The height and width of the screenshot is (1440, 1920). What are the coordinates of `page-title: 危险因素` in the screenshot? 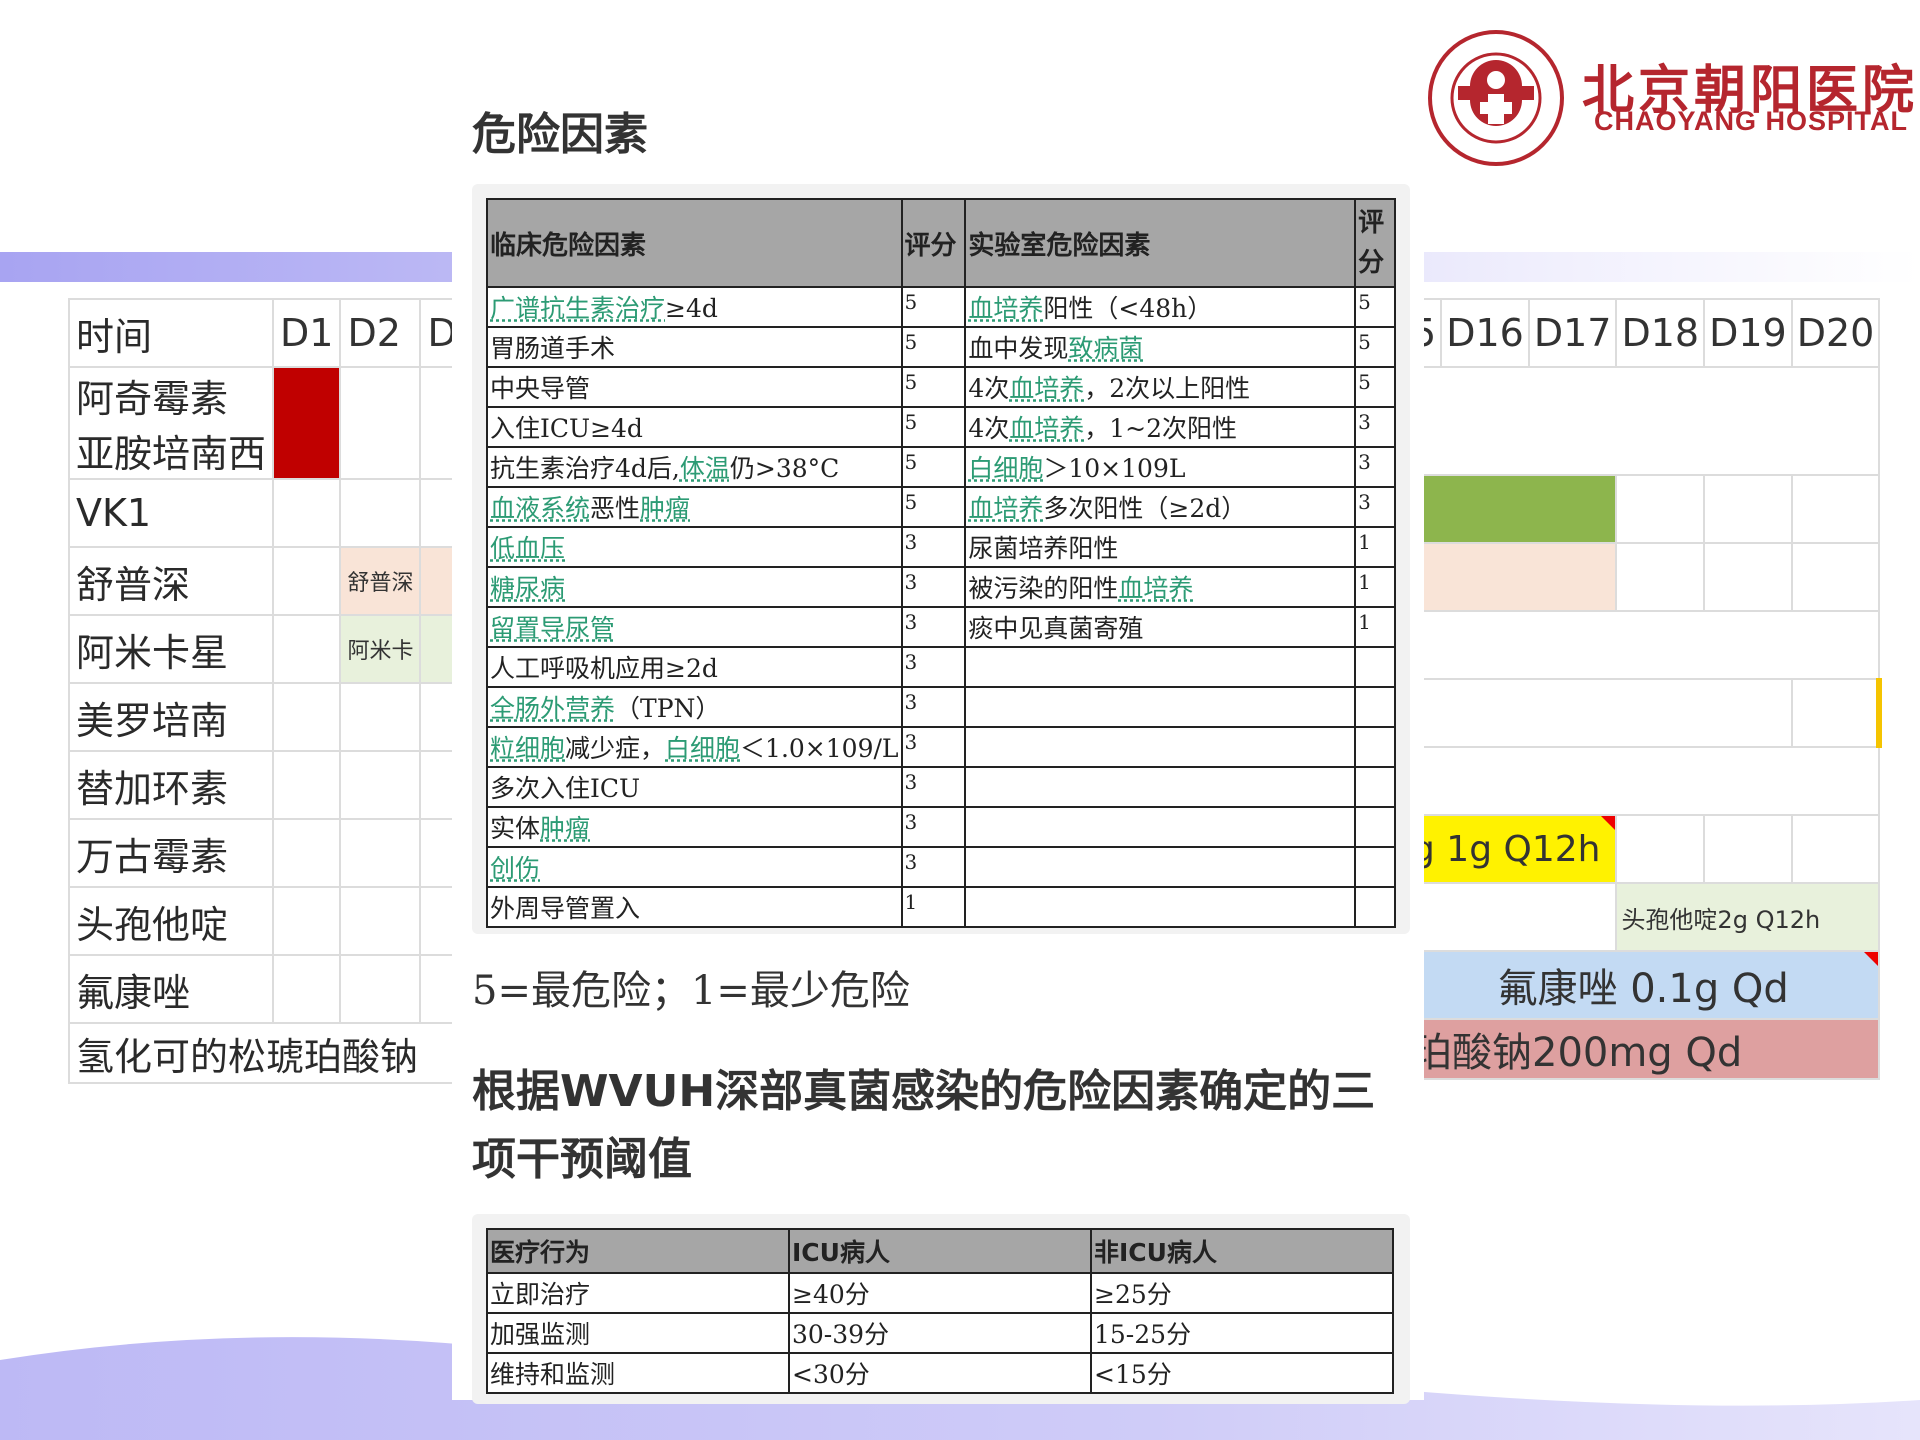 It's located at (560, 134).